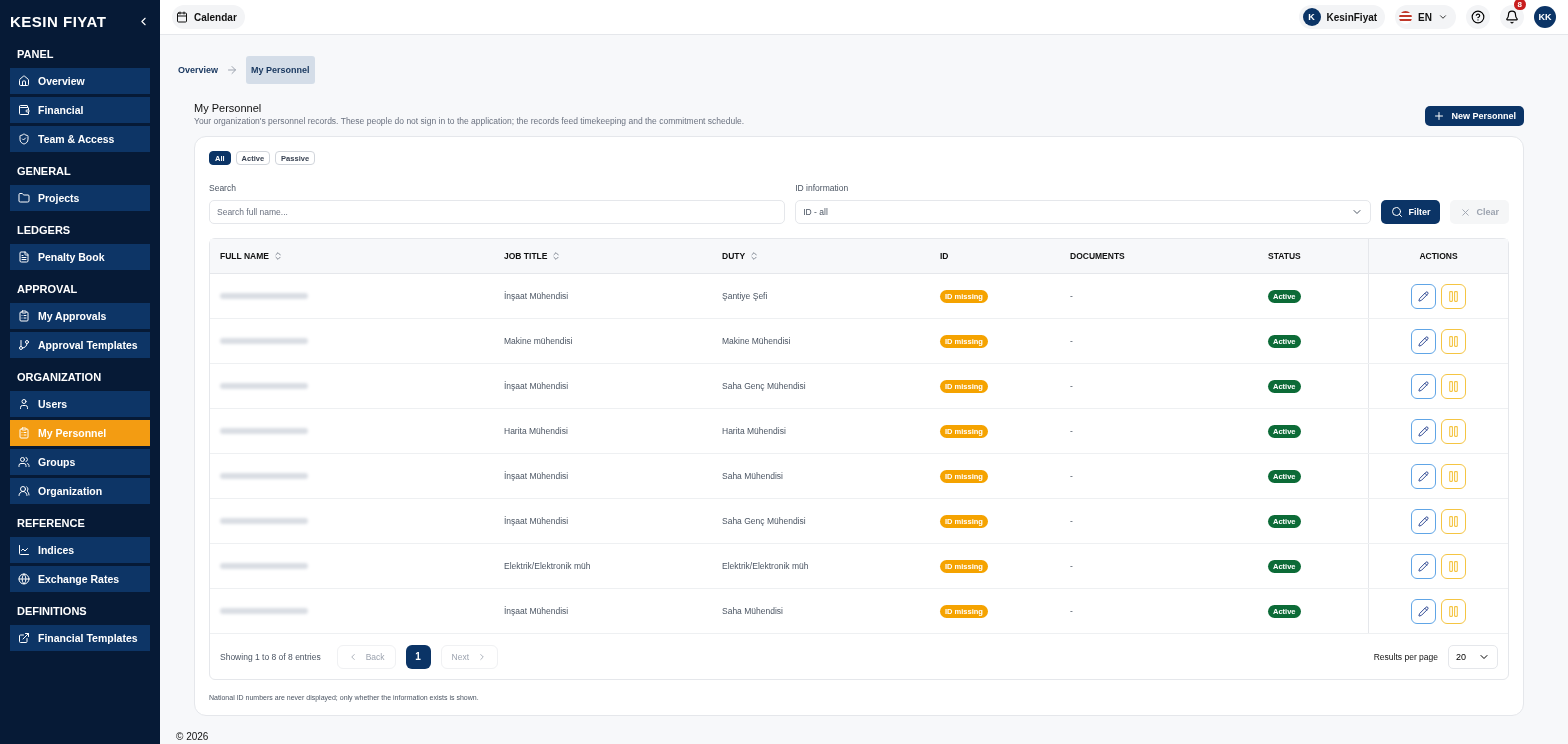 The width and height of the screenshot is (1568, 744). Describe the element at coordinates (193, 736) in the screenshot. I see `copyright: © 2026` at that location.